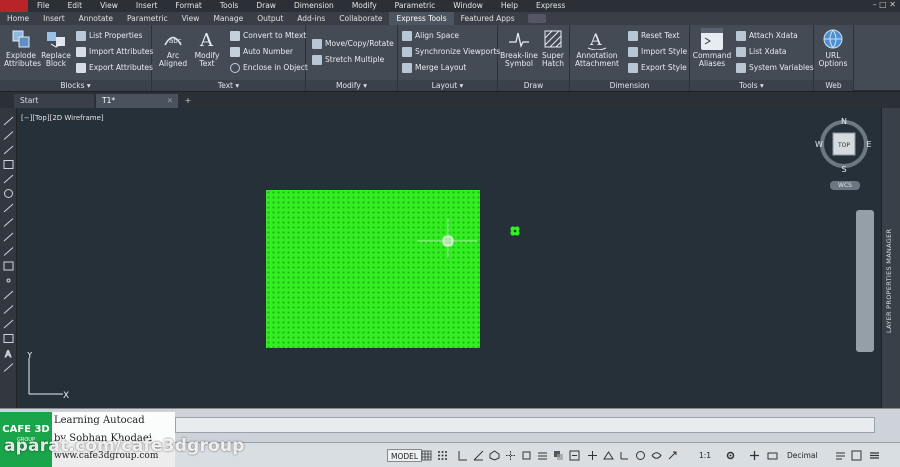 The height and width of the screenshot is (467, 900). What do you see at coordinates (228, 85) in the screenshot?
I see `panel-title-text: Text ▾` at bounding box center [228, 85].